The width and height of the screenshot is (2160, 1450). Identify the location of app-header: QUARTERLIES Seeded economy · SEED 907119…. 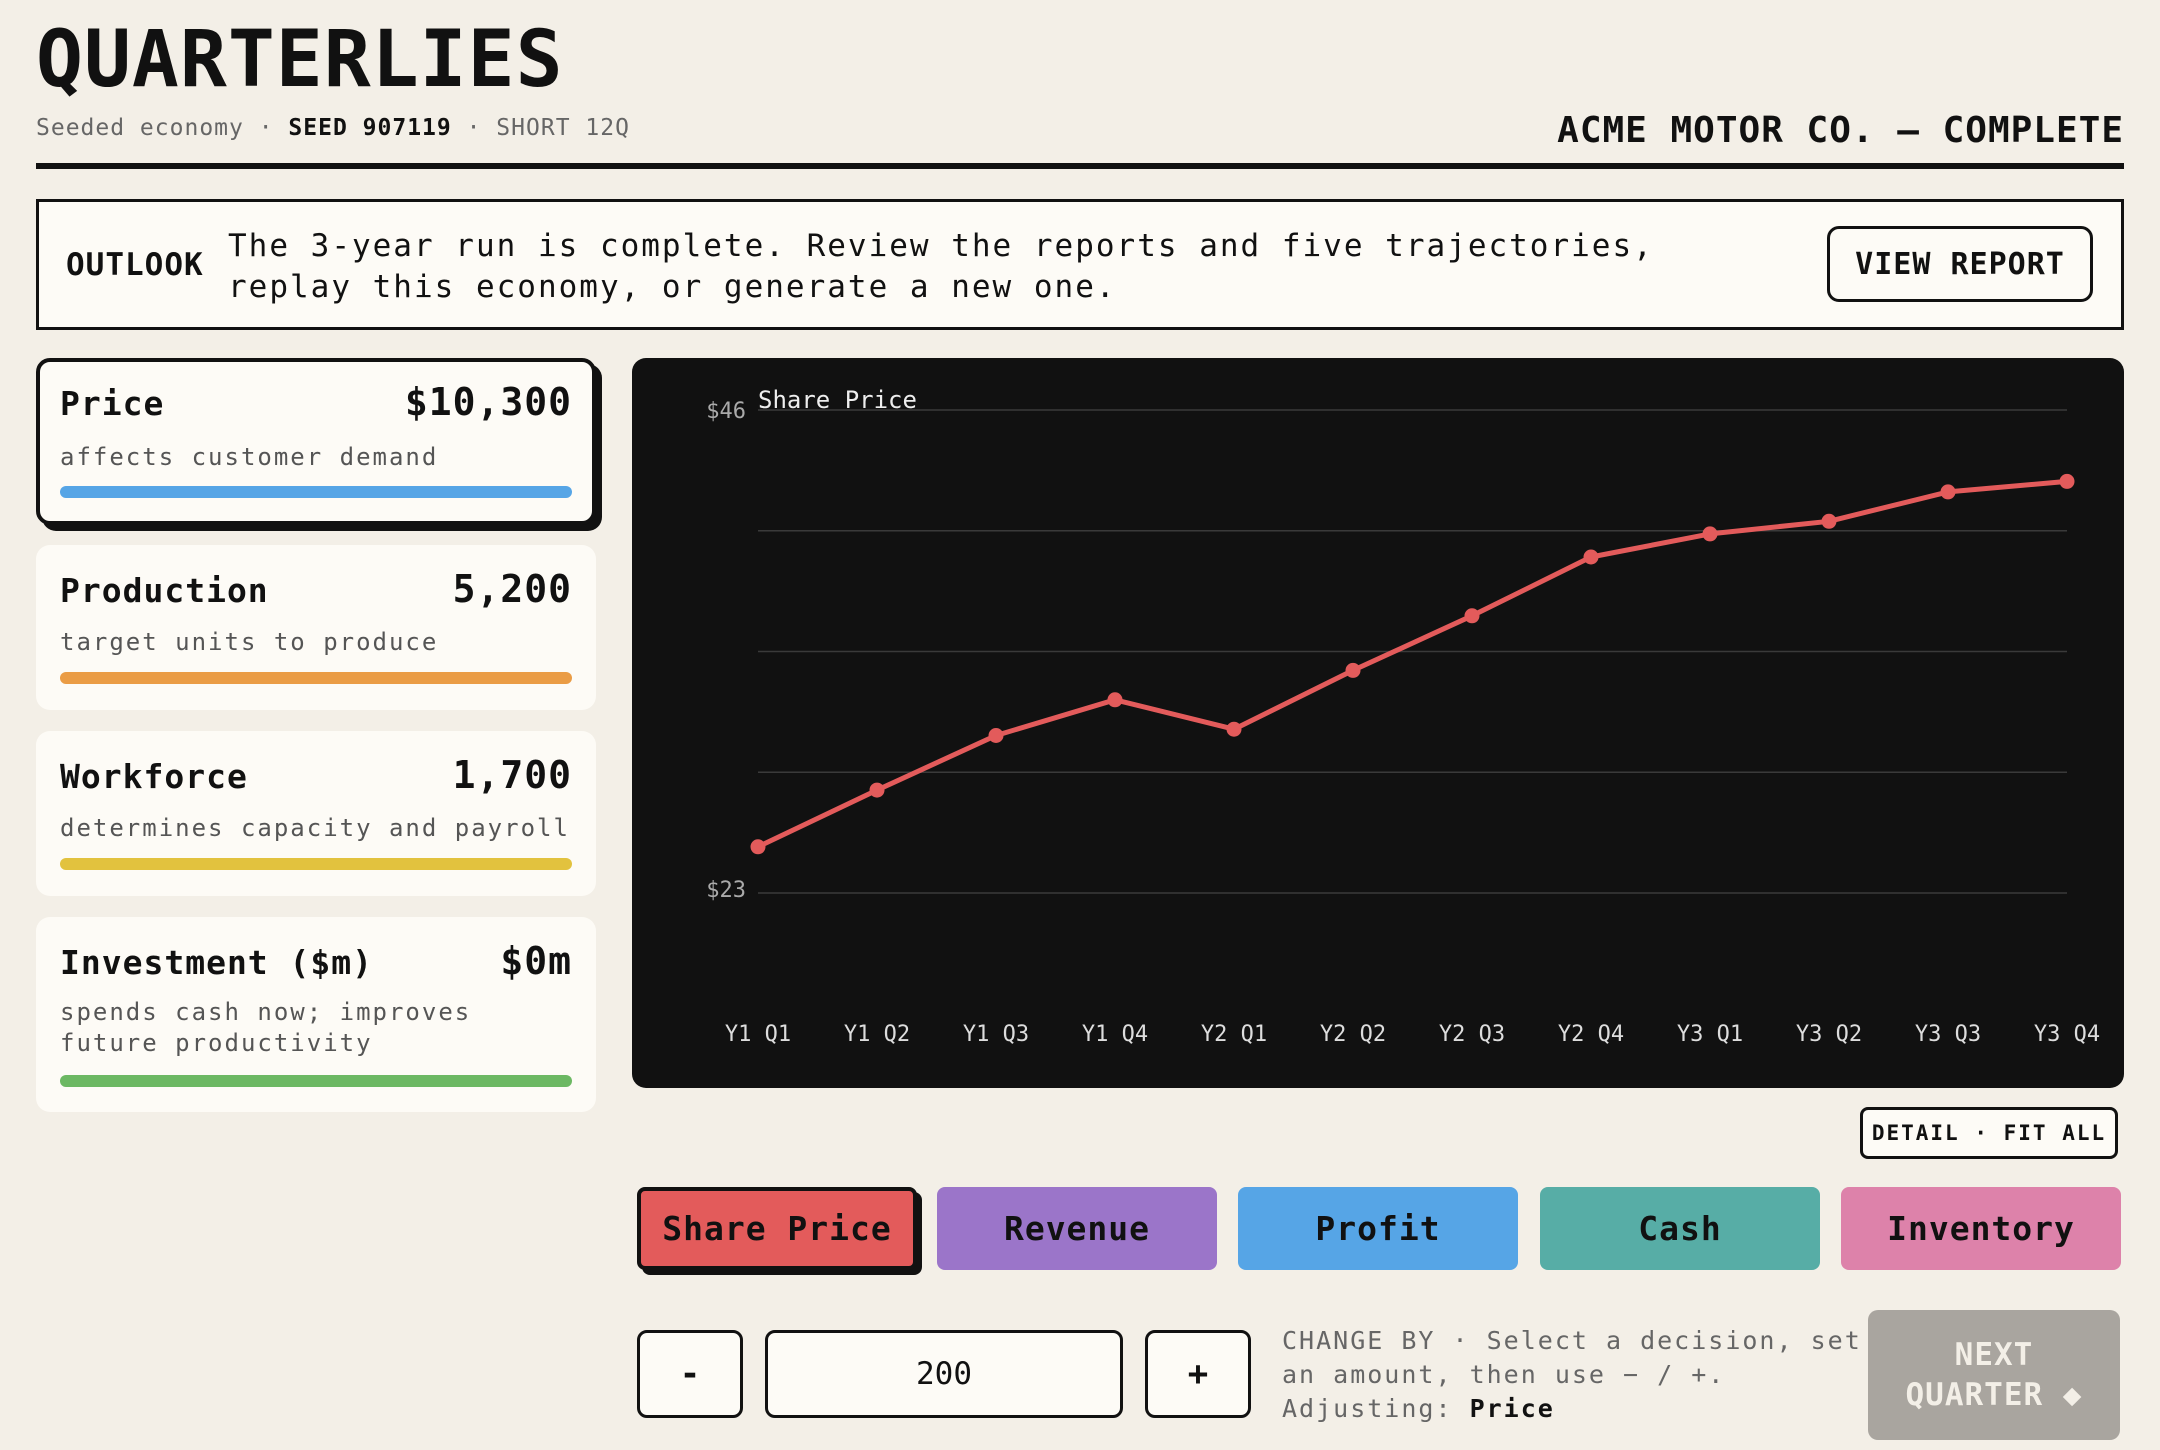
(1080, 92).